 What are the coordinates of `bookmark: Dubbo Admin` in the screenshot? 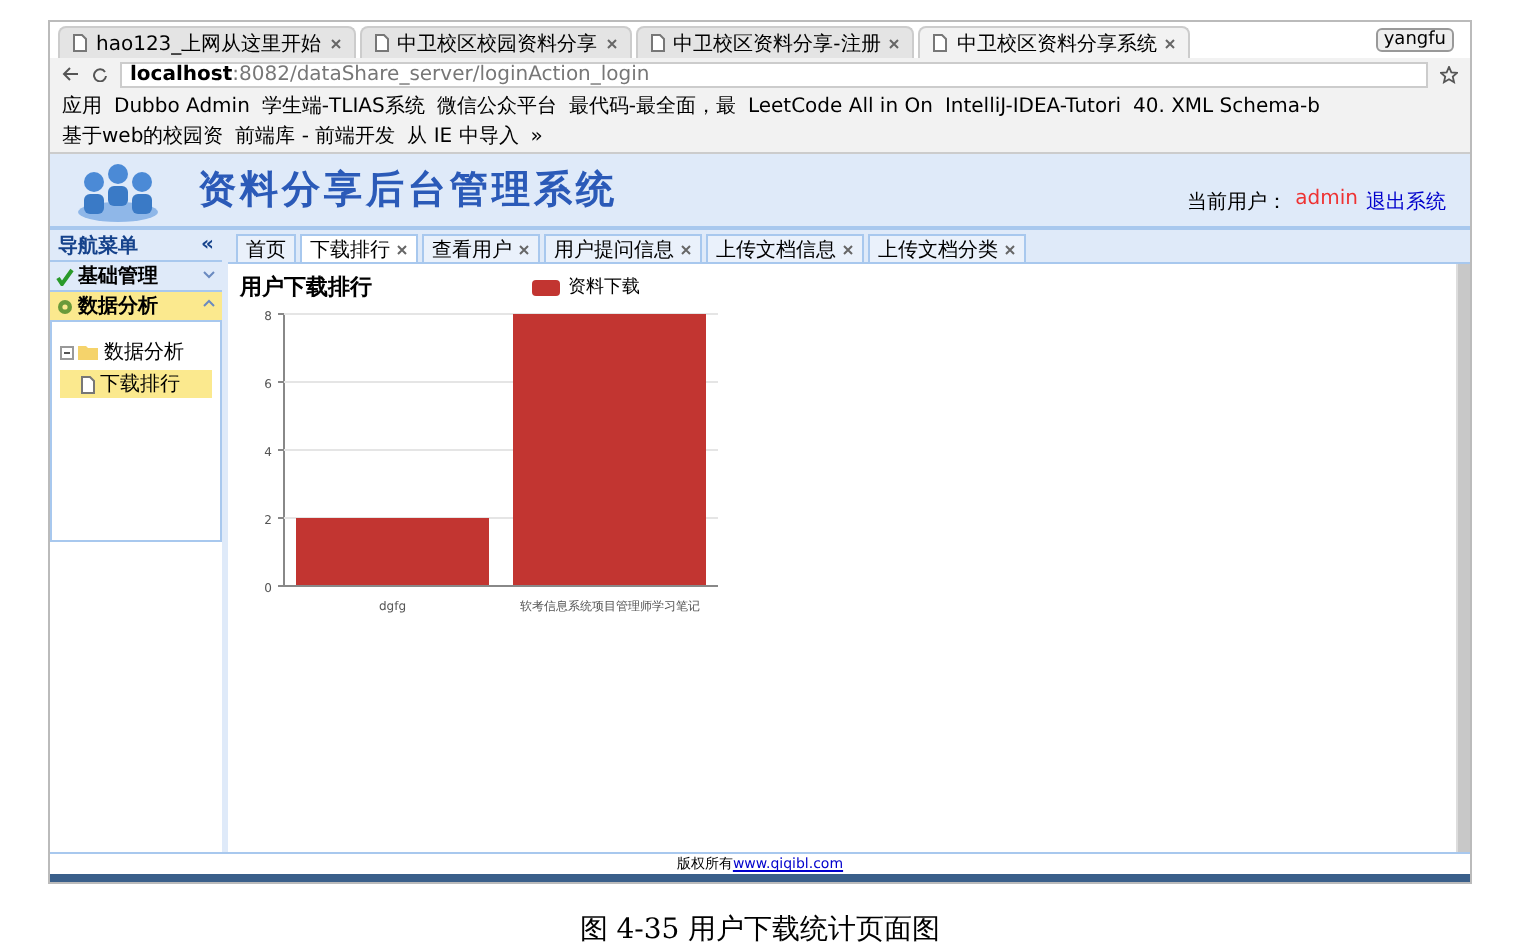 It's located at (182, 106).